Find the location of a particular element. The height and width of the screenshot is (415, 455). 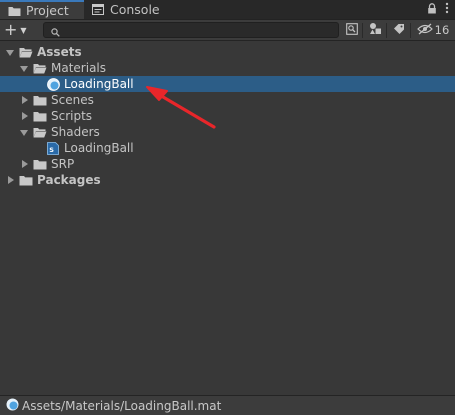

tree-item-label: SRP is located at coordinates (63, 164).